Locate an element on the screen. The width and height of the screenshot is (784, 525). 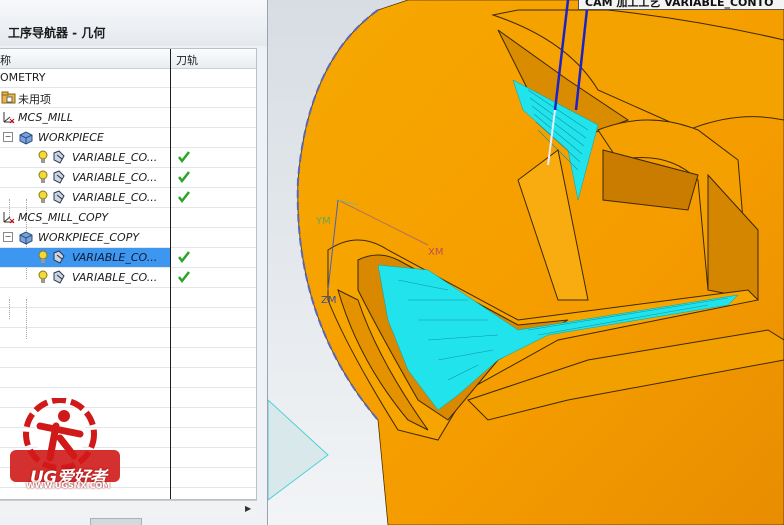
row-label: 未用项 is located at coordinates (34, 99).